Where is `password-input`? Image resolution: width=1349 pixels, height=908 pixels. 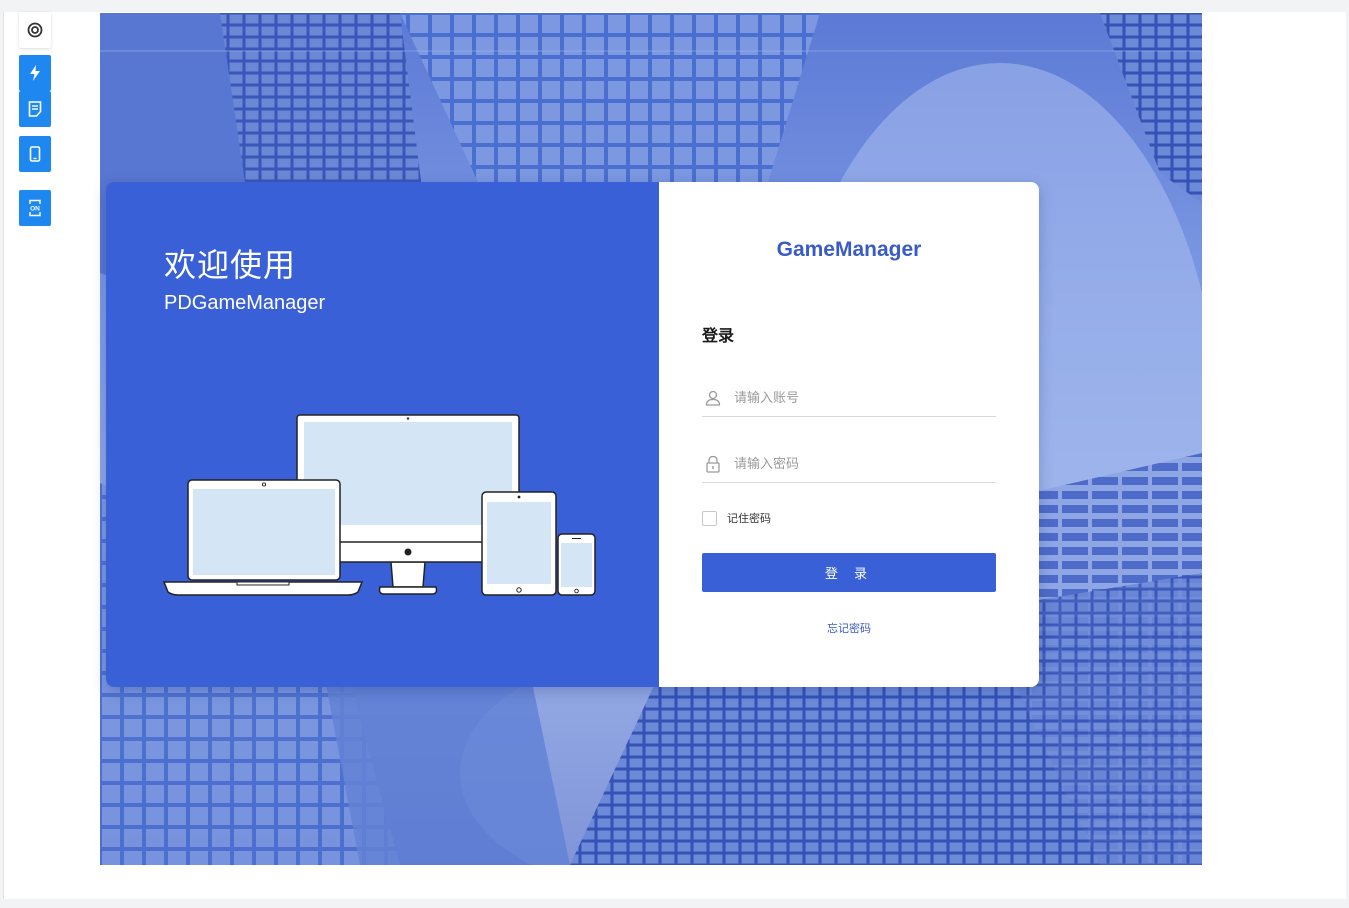
password-input is located at coordinates (859, 464).